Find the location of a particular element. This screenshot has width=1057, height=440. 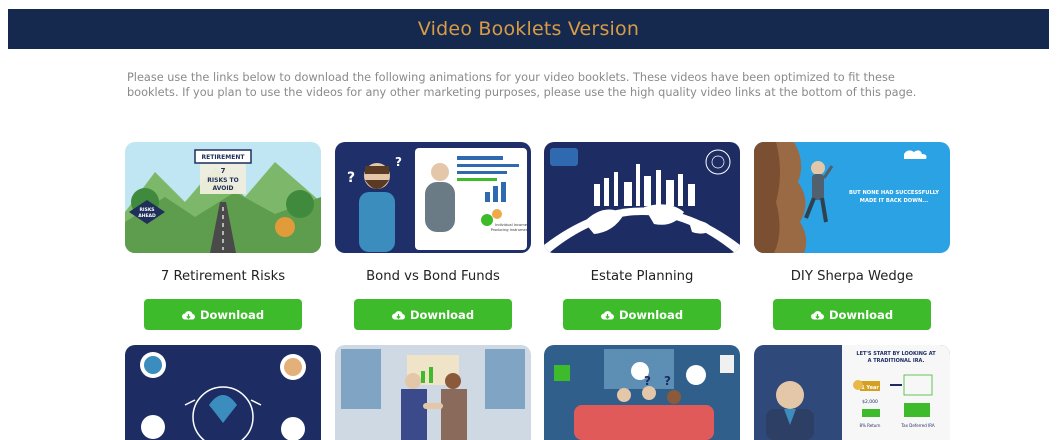

svg-text: RISKS is located at coordinates (146, 210).